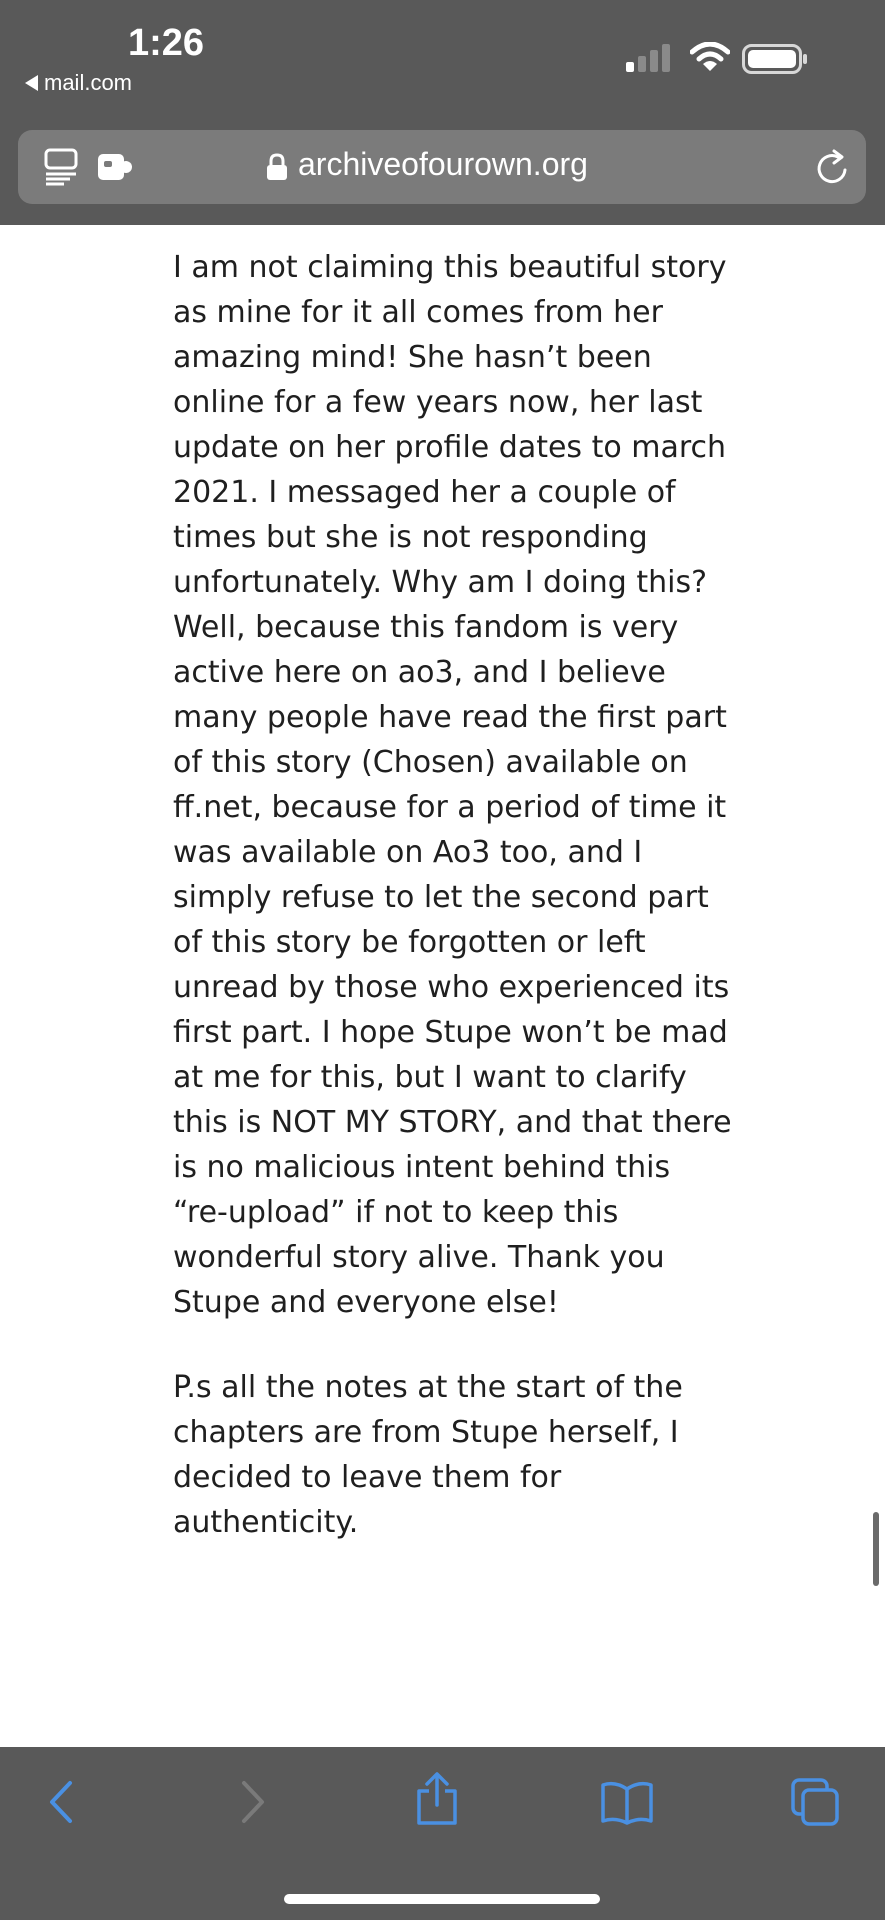  I want to click on home-indicator, so click(442, 1899).